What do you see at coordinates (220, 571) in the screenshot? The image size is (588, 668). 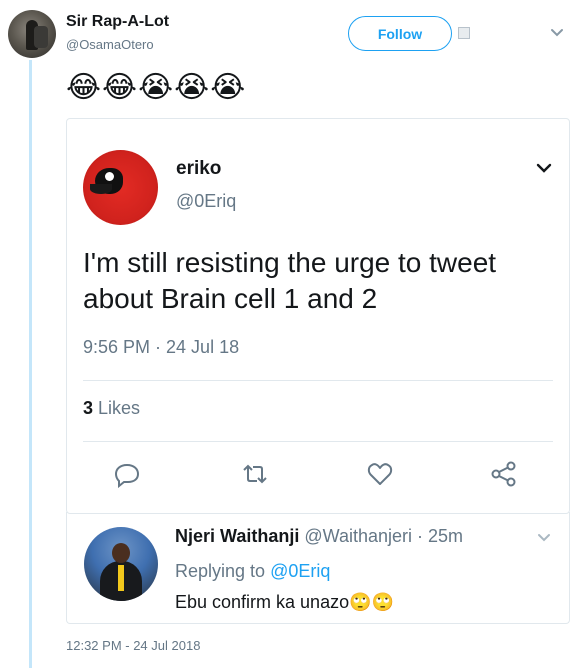 I see `replying-to-label: Replying to` at bounding box center [220, 571].